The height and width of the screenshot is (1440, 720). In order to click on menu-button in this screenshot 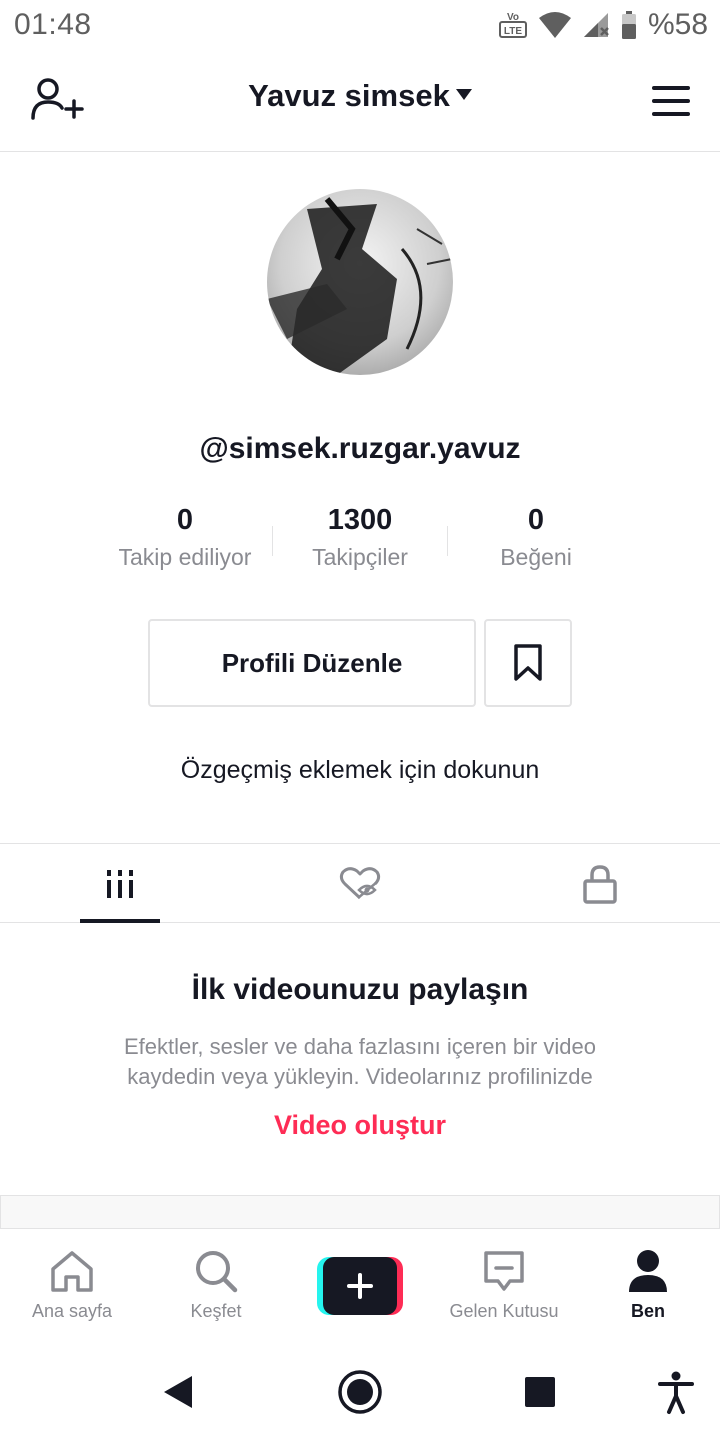, I will do `click(671, 101)`.